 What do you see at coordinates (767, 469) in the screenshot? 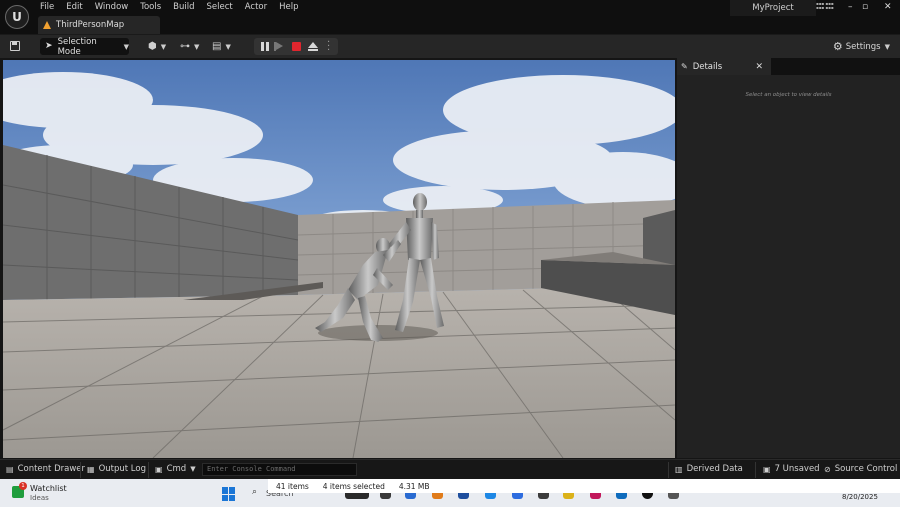
I see `save-icon: ▣` at bounding box center [767, 469].